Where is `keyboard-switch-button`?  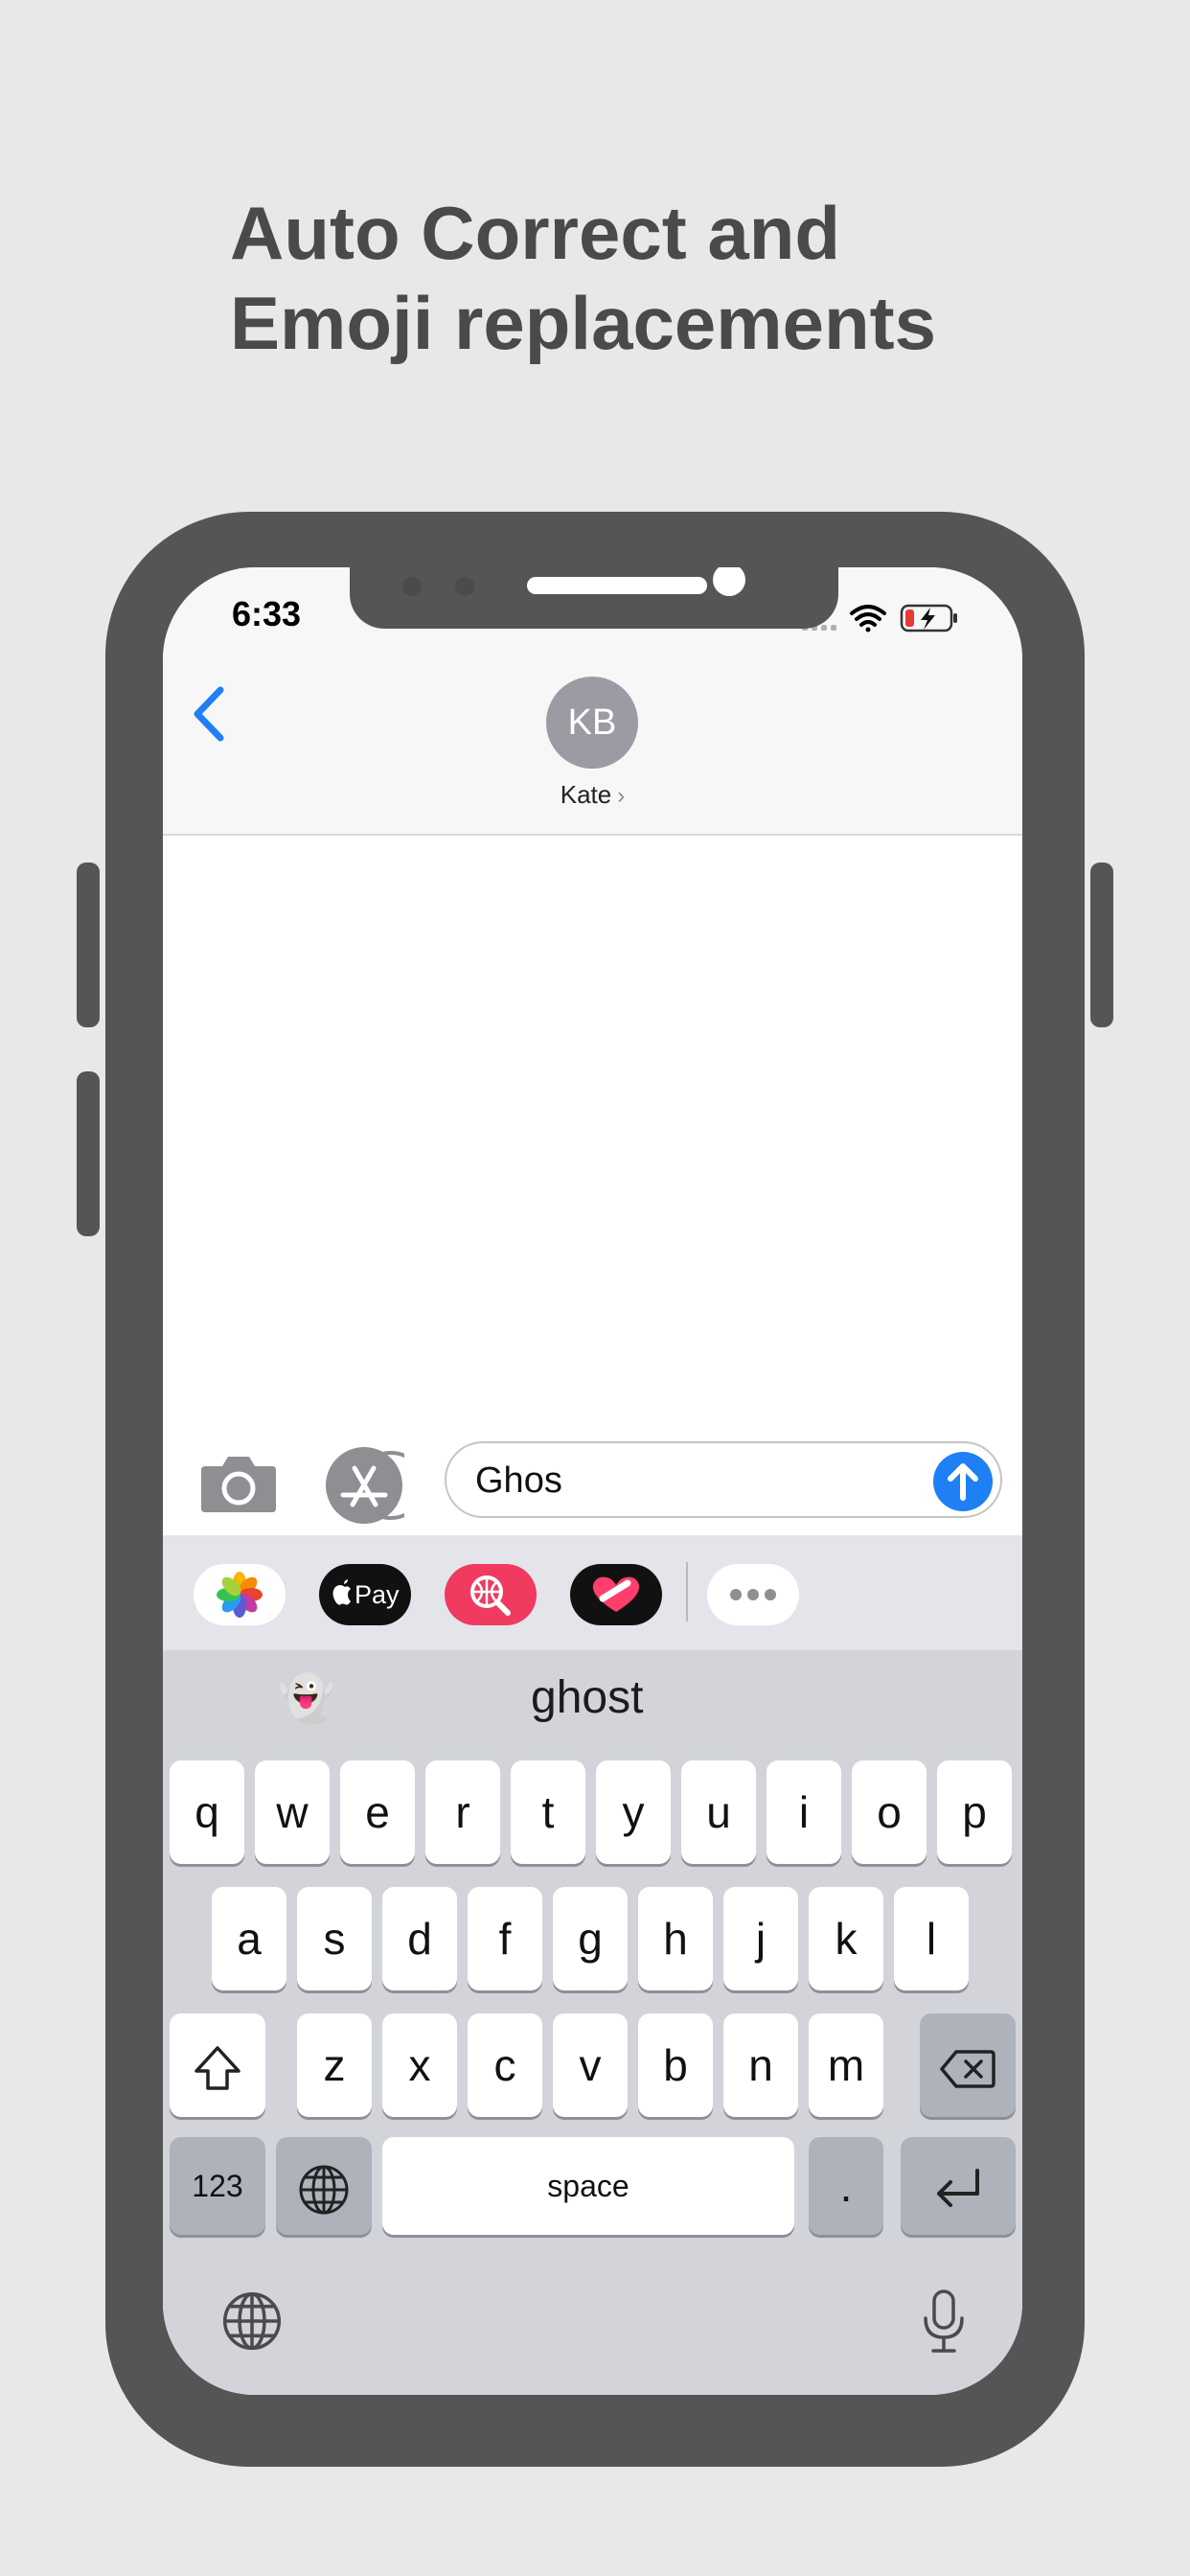 keyboard-switch-button is located at coordinates (252, 2323).